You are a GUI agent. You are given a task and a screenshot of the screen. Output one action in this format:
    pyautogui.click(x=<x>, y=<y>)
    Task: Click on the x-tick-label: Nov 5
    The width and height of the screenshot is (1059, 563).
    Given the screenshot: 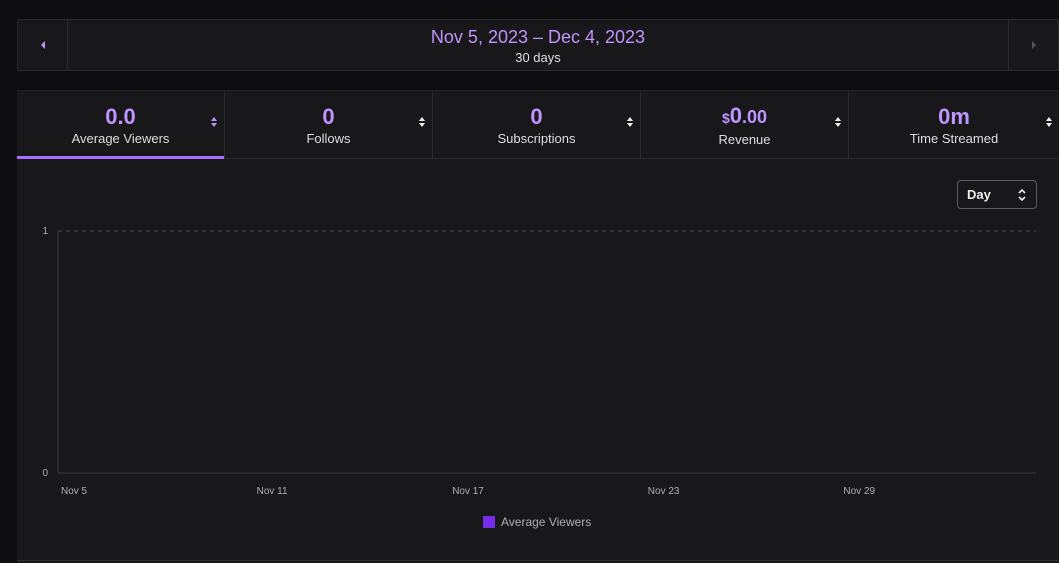 What is the action you would take?
    pyautogui.click(x=74, y=491)
    